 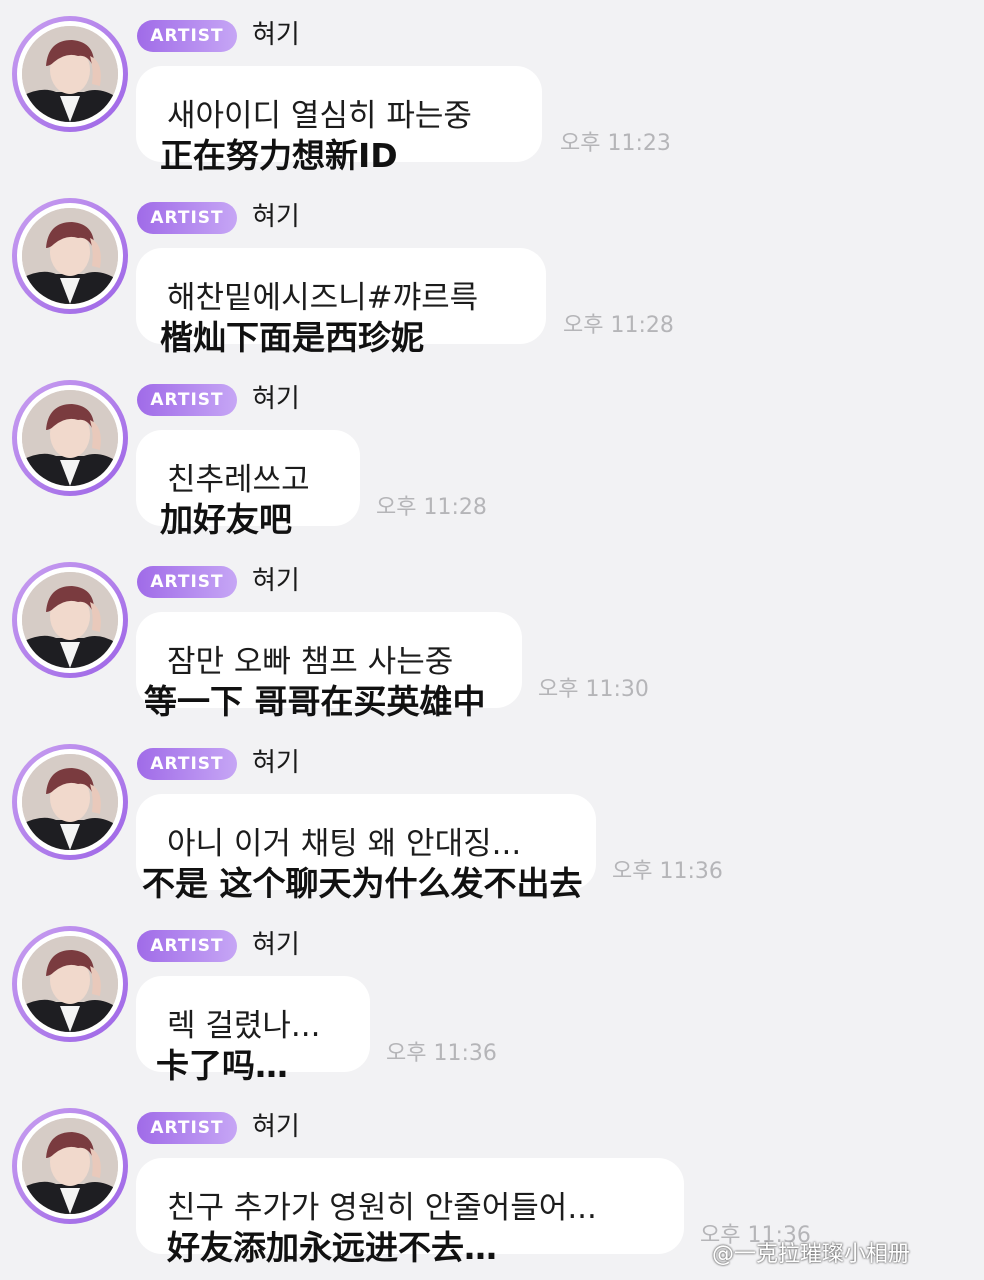 I want to click on chat-message: ARTIST 혀기 렉 걸렸나... 卡了吗… 오후 11:36, so click(x=492, y=1001).